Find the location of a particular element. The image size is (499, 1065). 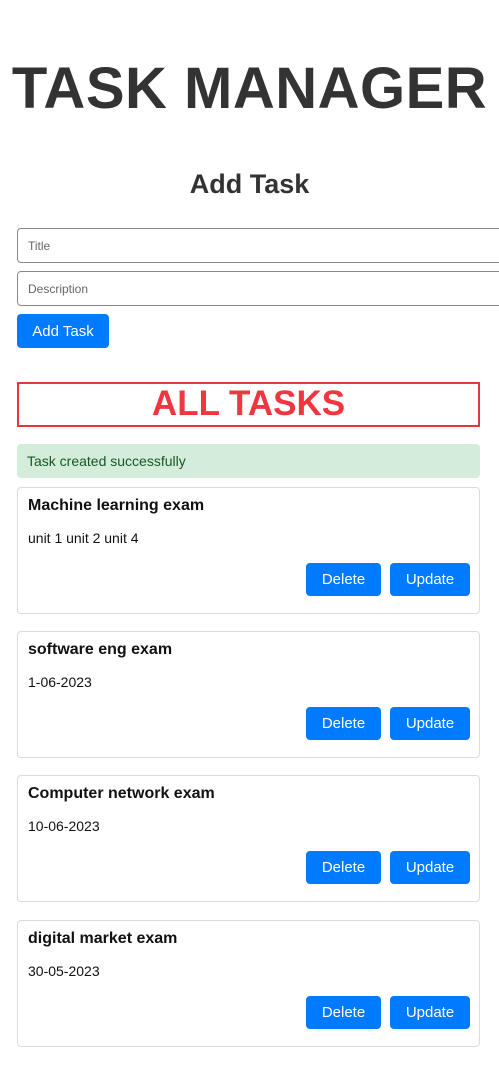

task-description: 1-06-2023 is located at coordinates (60, 682).